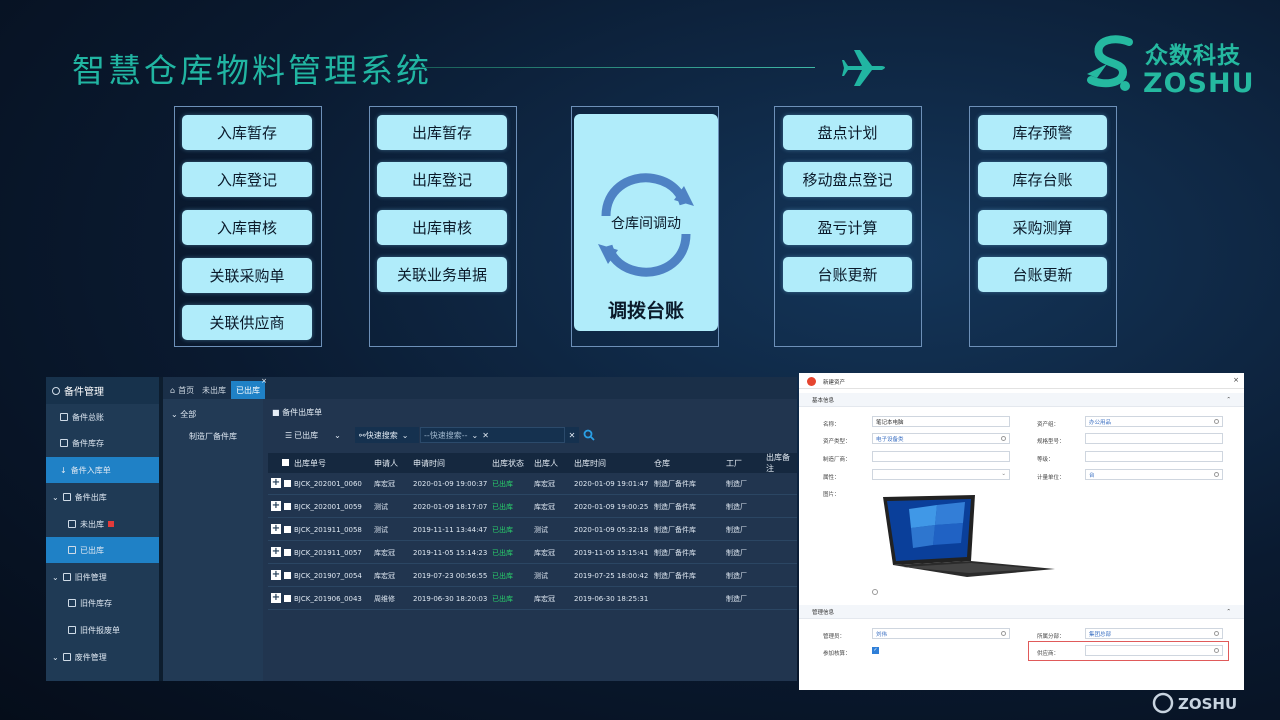 The image size is (1280, 720). What do you see at coordinates (102, 417) in the screenshot?
I see `sidebar-item-ledger: 备件总账` at bounding box center [102, 417].